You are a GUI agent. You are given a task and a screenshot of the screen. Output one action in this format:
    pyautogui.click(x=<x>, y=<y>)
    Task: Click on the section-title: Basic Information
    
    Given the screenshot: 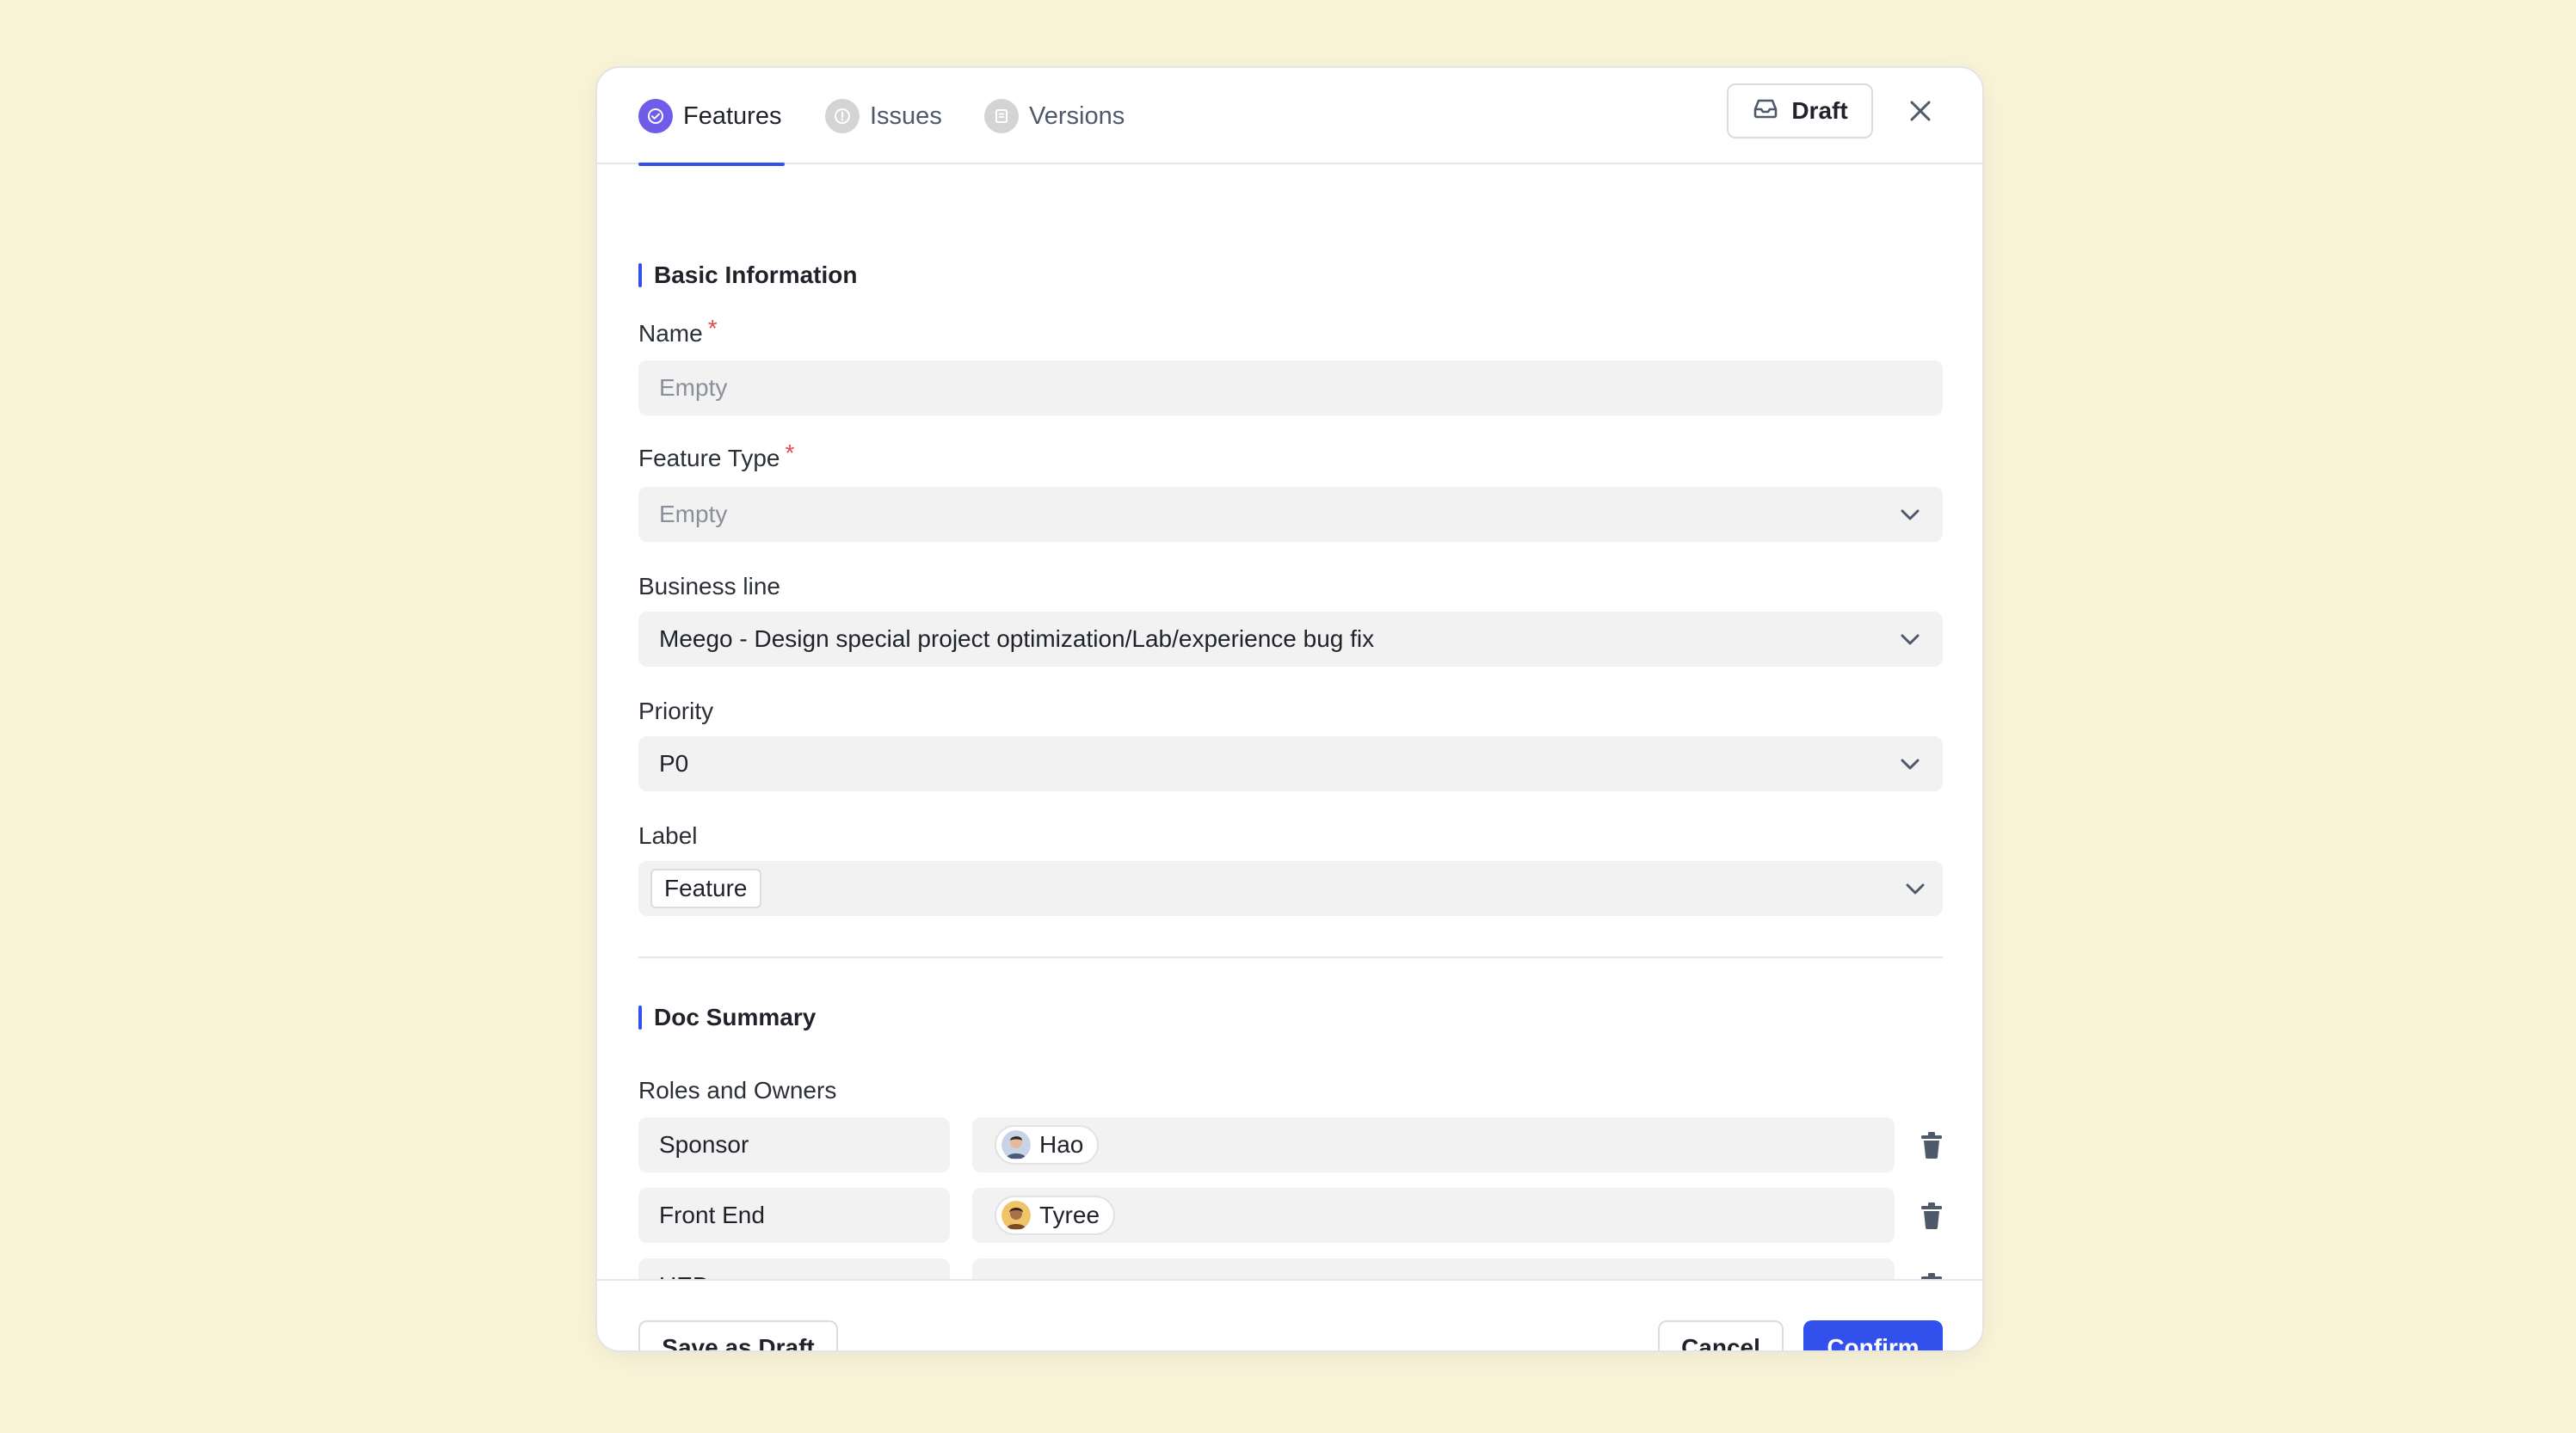 What is the action you would take?
    pyautogui.click(x=756, y=274)
    